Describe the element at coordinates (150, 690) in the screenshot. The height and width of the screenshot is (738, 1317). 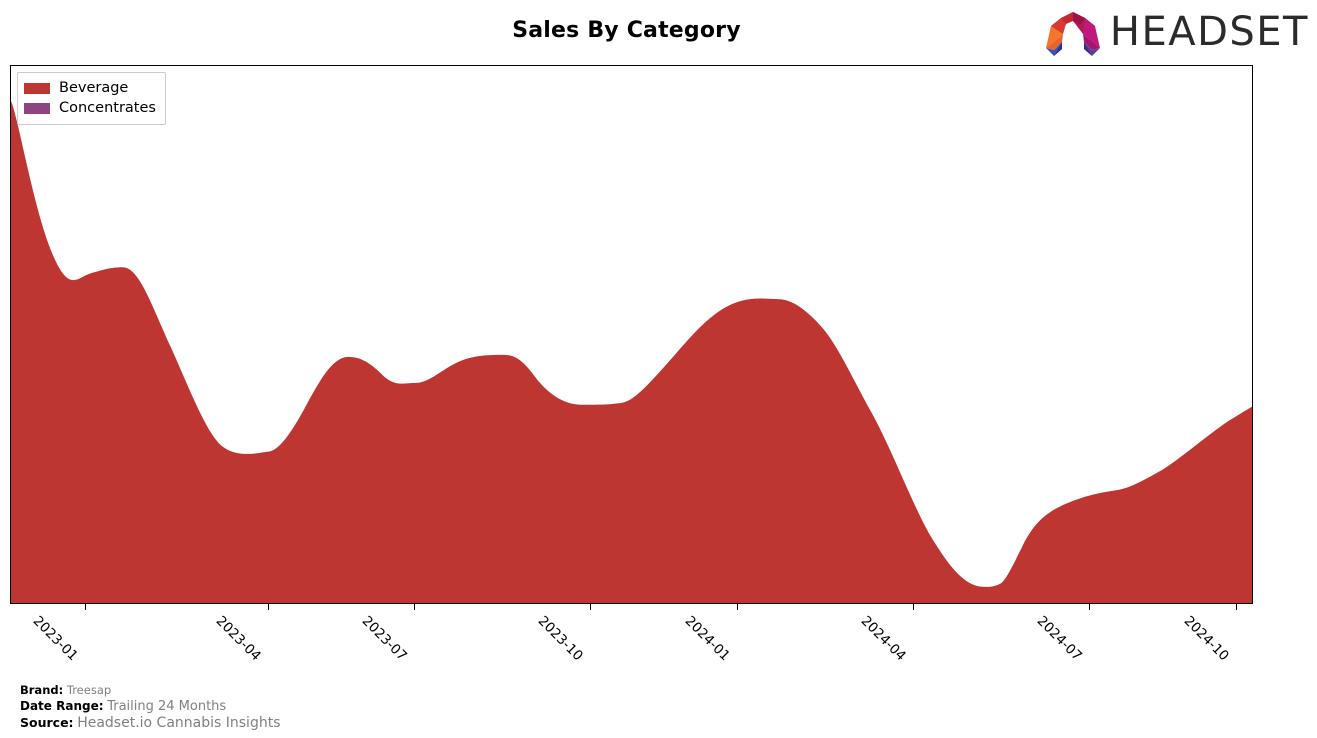
I see `footer-row-brand: Brand: Treesap` at that location.